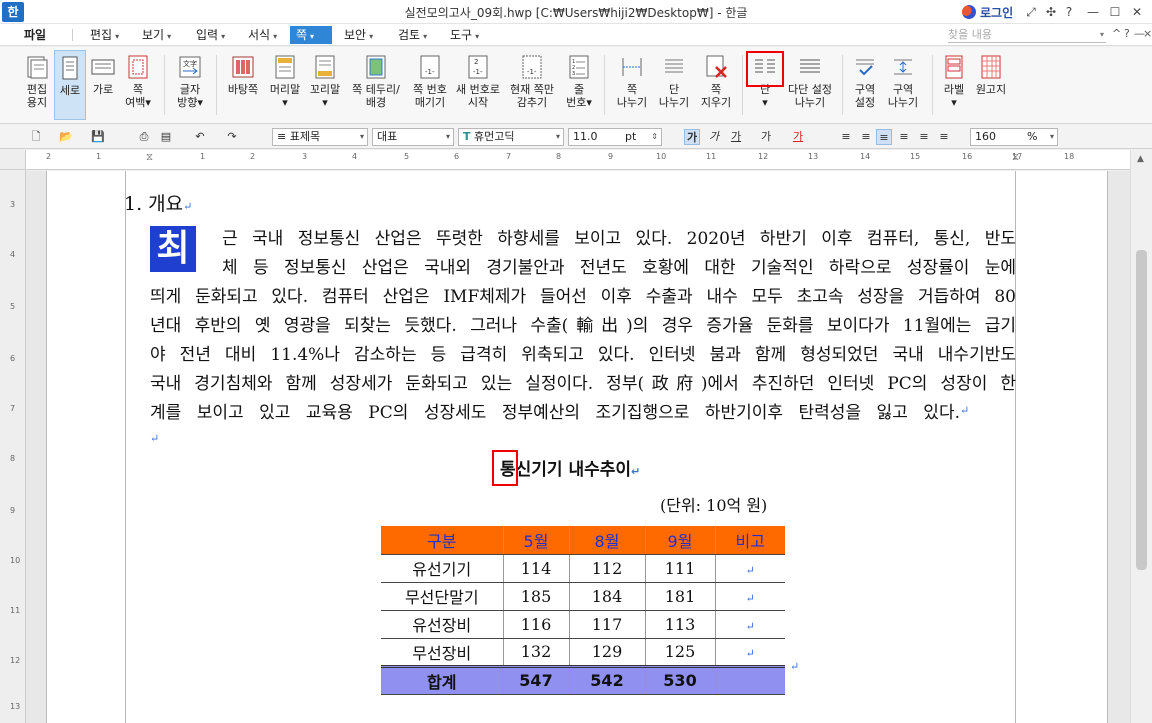 The height and width of the screenshot is (723, 1152). What do you see at coordinates (232, 137) in the screenshot?
I see `redo-icon: ↷` at bounding box center [232, 137].